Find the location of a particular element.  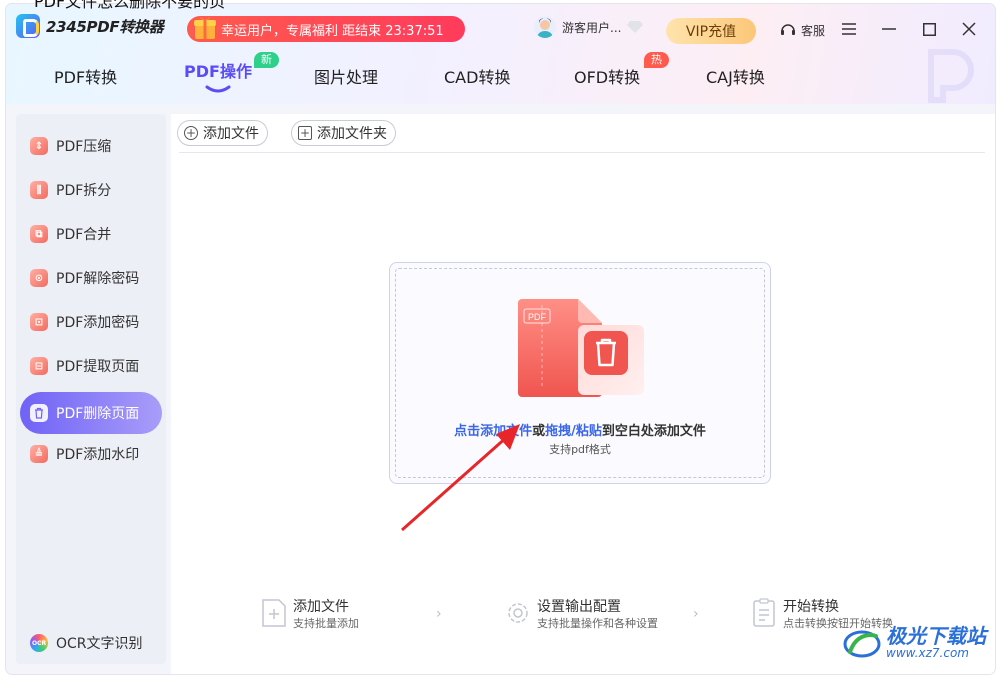

close-button is located at coordinates (969, 29).